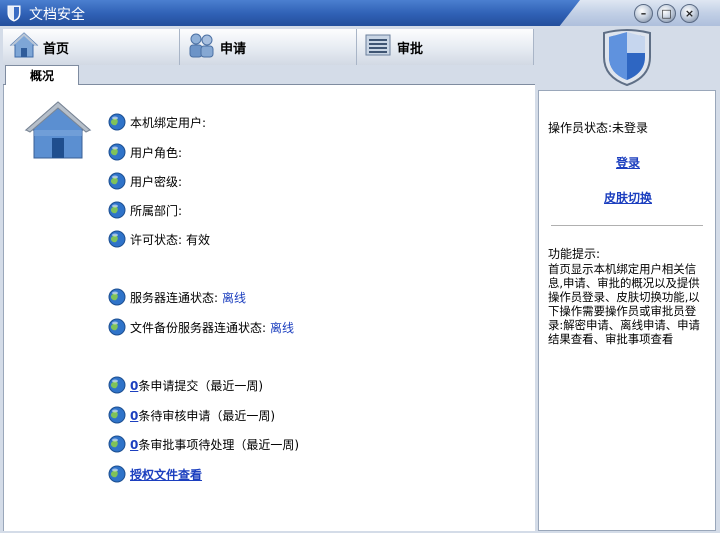  I want to click on title-bar: 文档安全 – □ ×, so click(360, 13).